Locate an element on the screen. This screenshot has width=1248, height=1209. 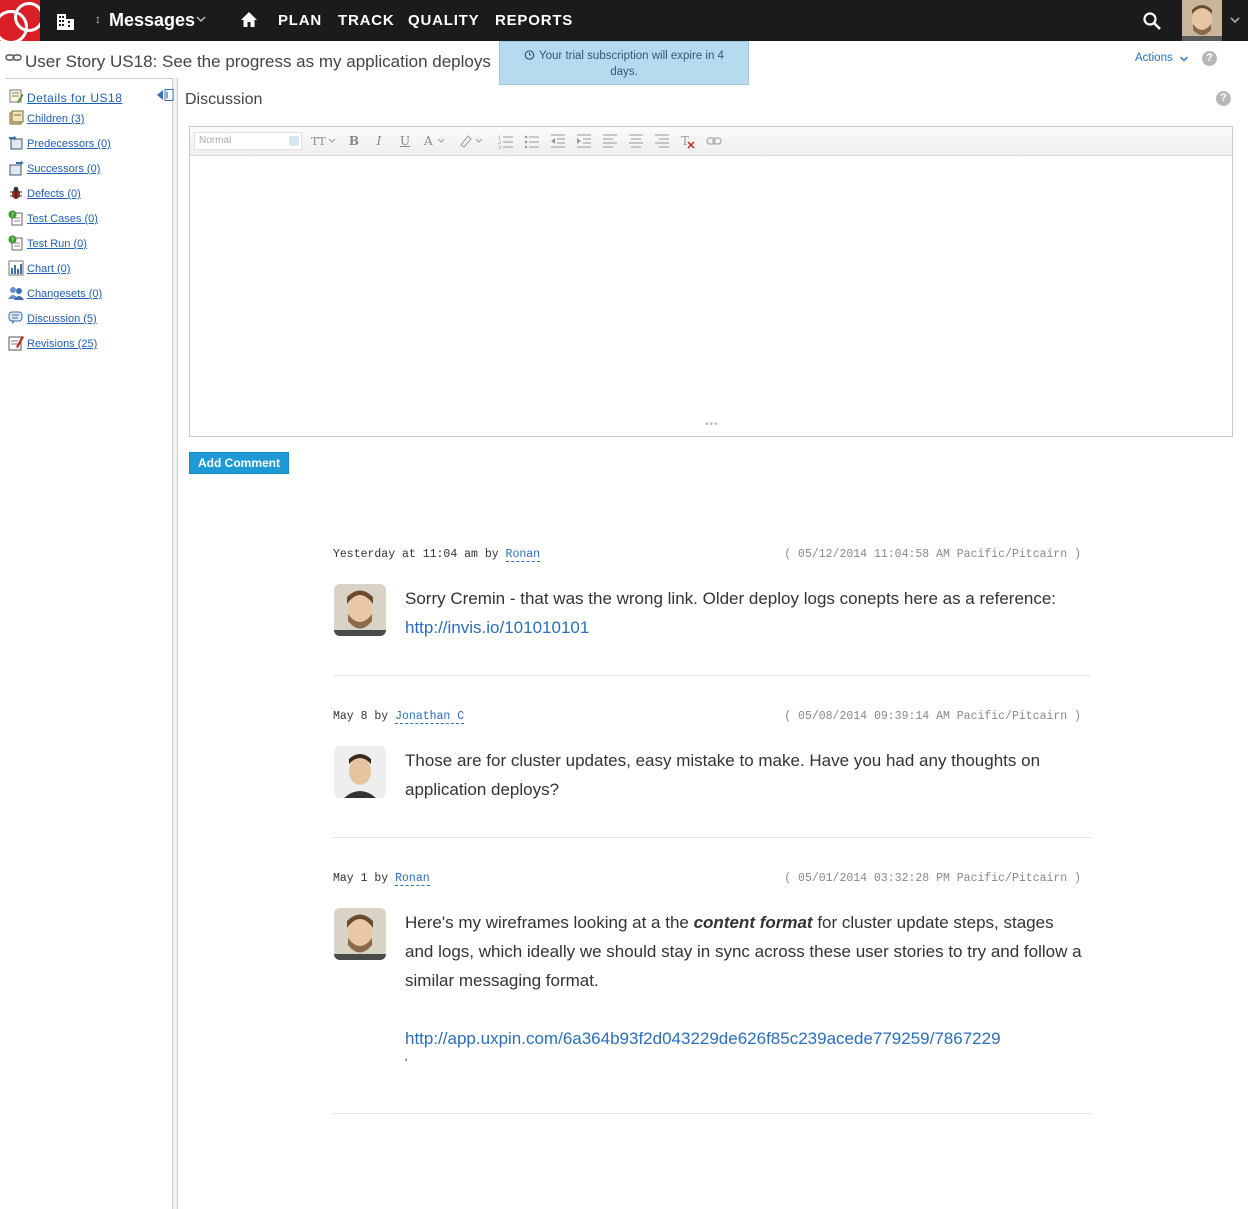
comment-link: http://invis.io/101010101 is located at coordinates (497, 627).